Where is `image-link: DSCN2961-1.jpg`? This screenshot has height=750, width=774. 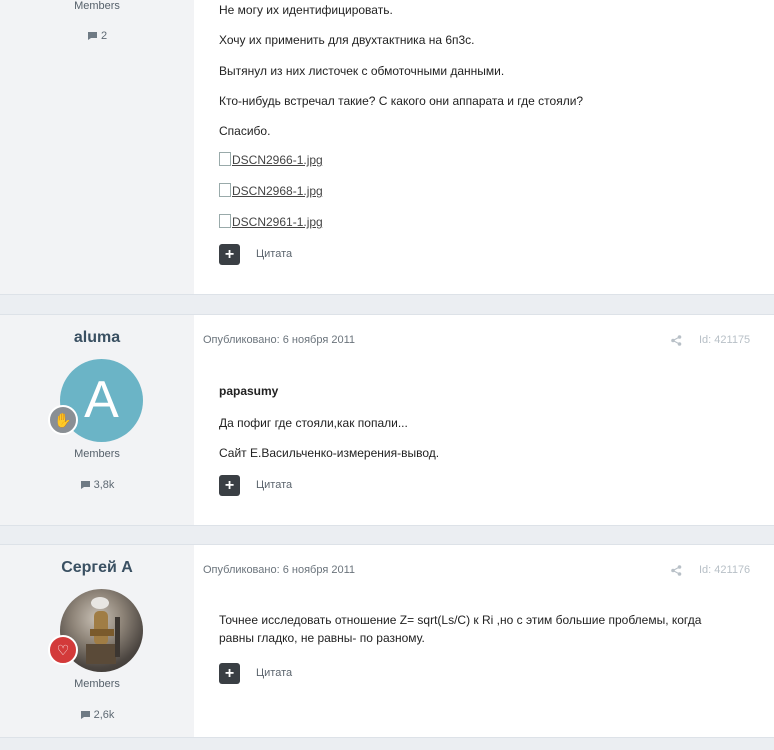
image-link: DSCN2961-1.jpg is located at coordinates (271, 221).